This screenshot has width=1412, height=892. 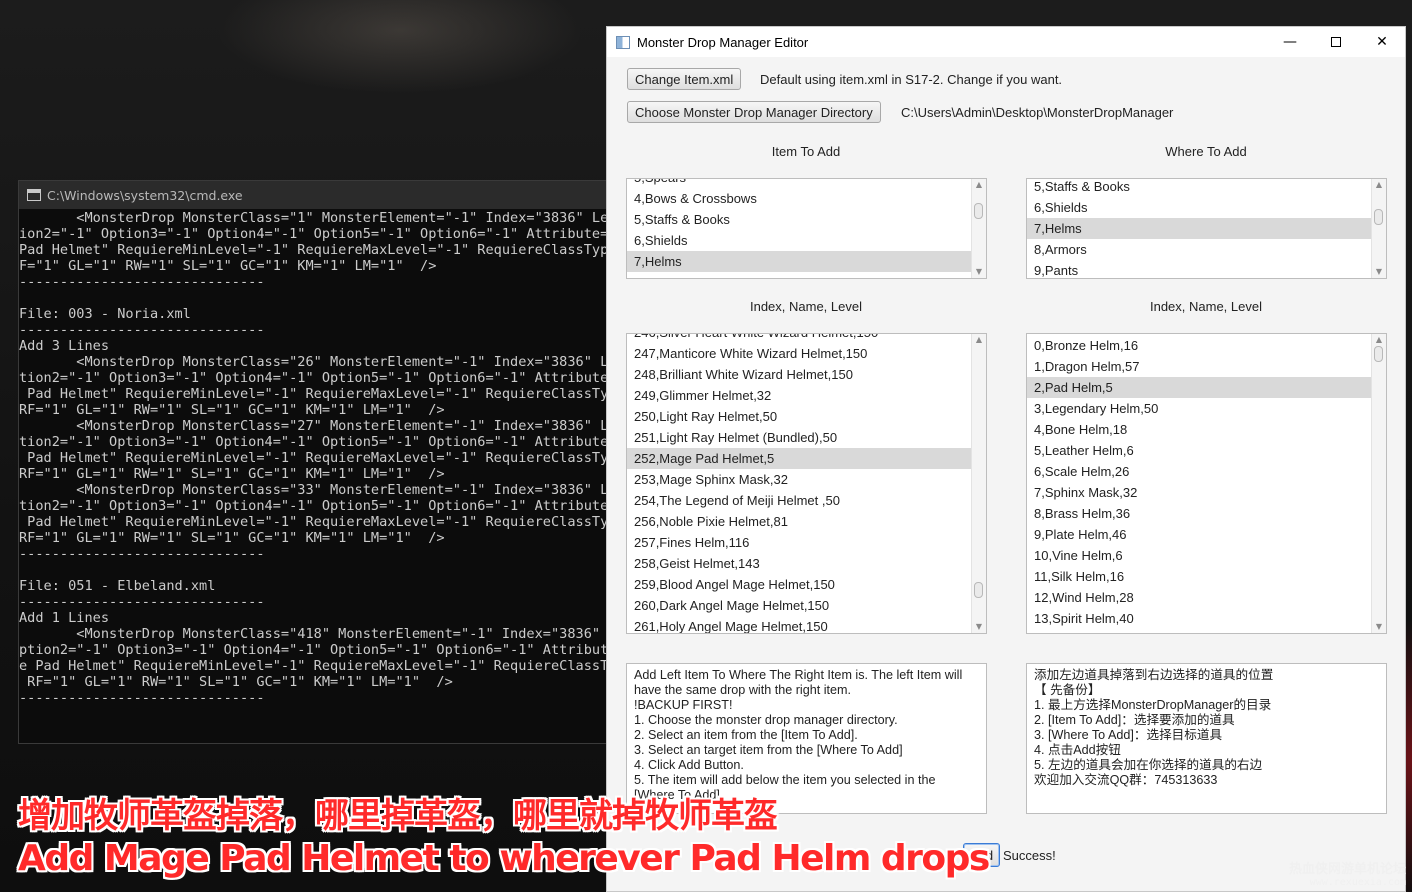 What do you see at coordinates (1199, 618) in the screenshot?
I see `item-row: 13,Spirit Helm,40` at bounding box center [1199, 618].